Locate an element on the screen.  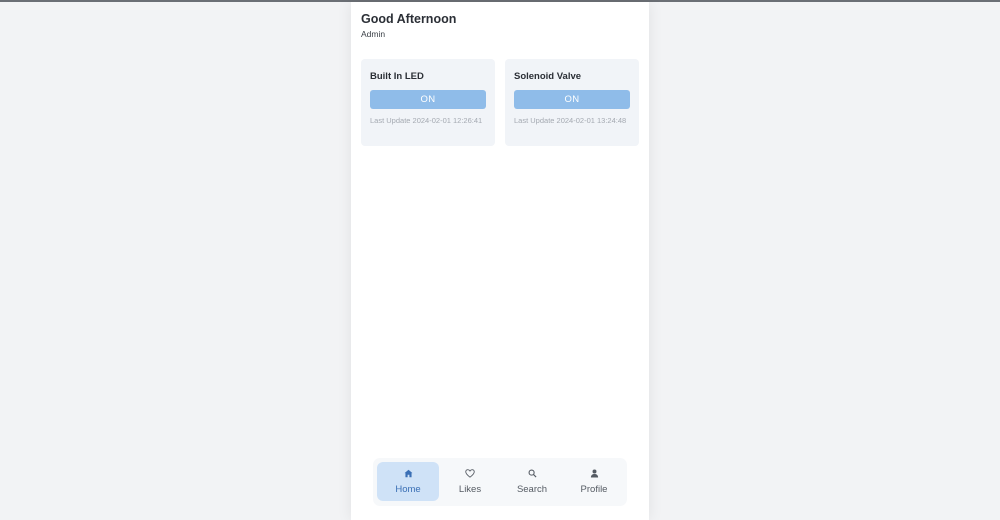
nav-item-home: Home is located at coordinates (408, 481).